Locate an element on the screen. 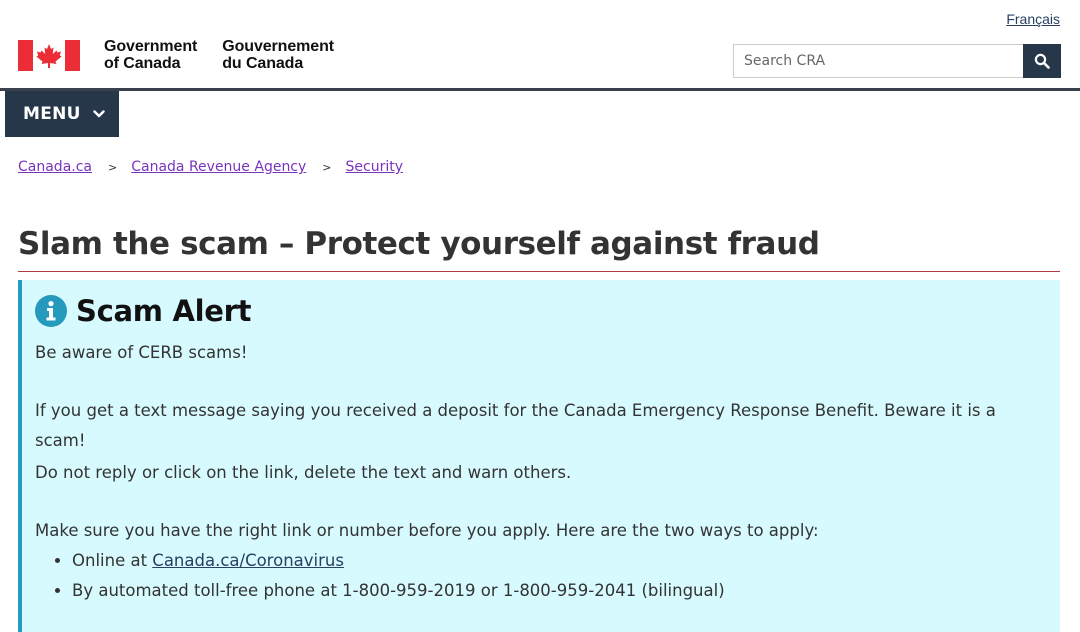 This screenshot has width=1080, height=632. search-form is located at coordinates (897, 61).